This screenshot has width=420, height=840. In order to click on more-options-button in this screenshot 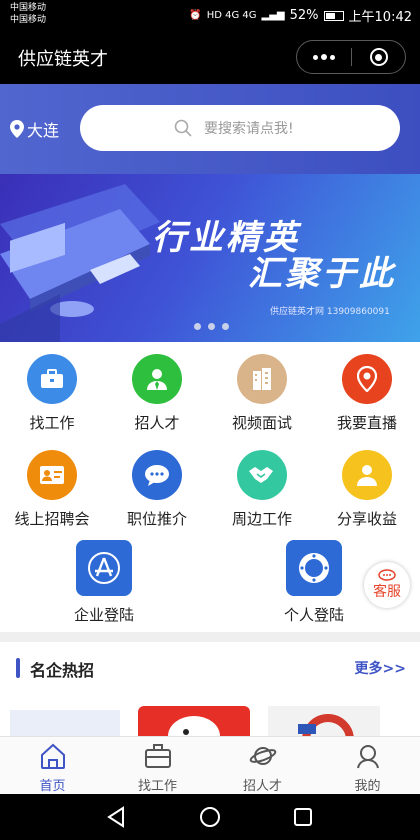, I will do `click(324, 57)`.